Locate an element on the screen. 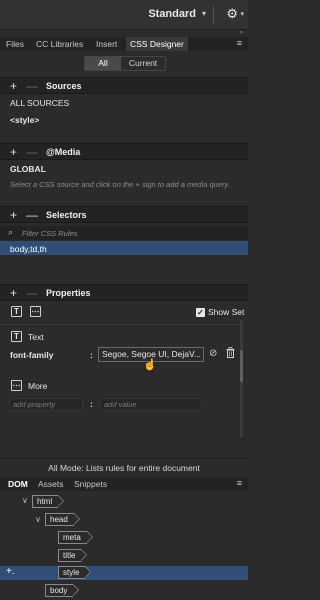 The image size is (320, 600). top-bar is located at coordinates (124, 15).